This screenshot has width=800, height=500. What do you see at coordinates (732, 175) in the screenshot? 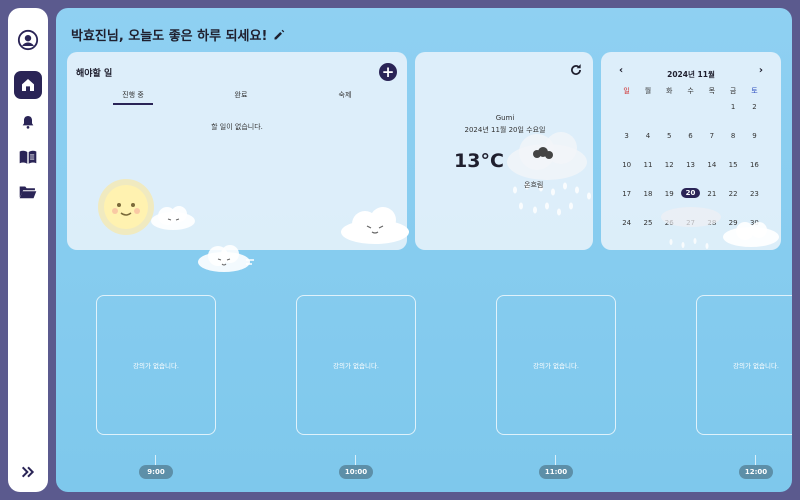
I see `calendar-day: 15` at bounding box center [732, 175].